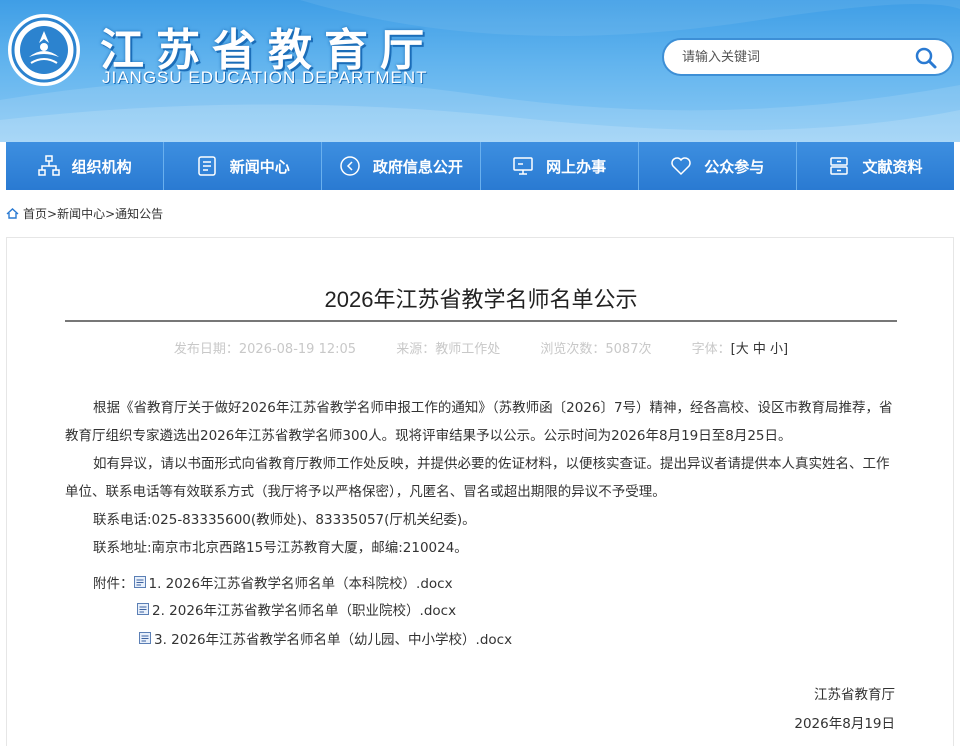 The image size is (960, 746). I want to click on nav-item-organization: 组织机构, so click(85, 166).